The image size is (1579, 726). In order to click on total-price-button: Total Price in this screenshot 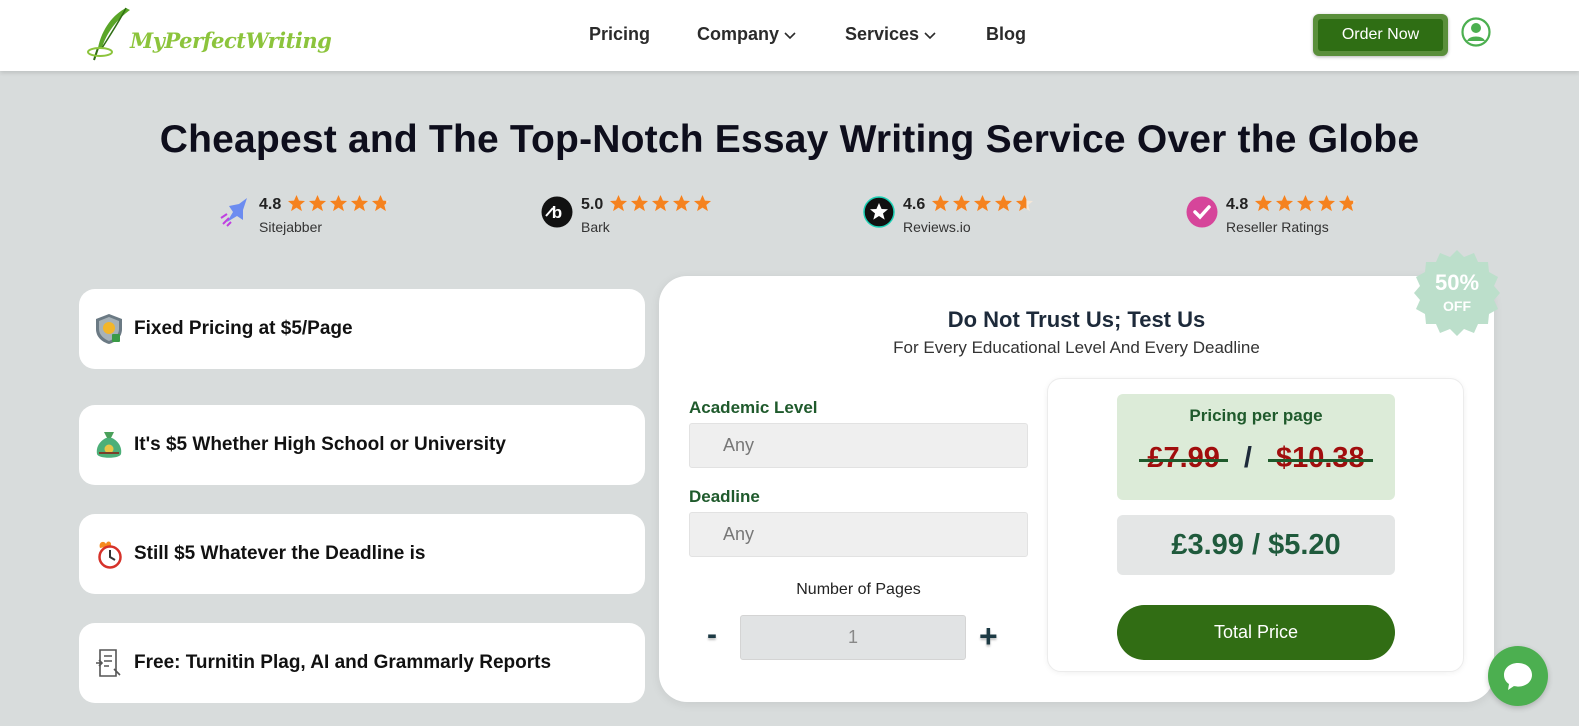, I will do `click(1256, 632)`.